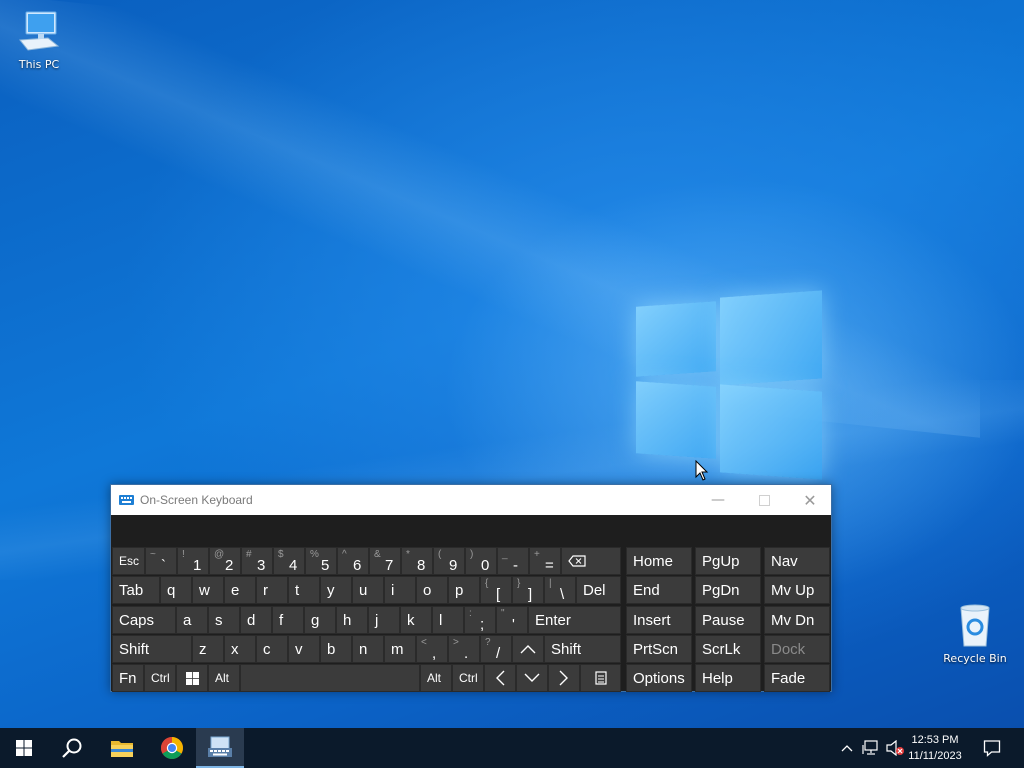 The height and width of the screenshot is (768, 1024). What do you see at coordinates (384, 620) in the screenshot?
I see `key-j: j` at bounding box center [384, 620].